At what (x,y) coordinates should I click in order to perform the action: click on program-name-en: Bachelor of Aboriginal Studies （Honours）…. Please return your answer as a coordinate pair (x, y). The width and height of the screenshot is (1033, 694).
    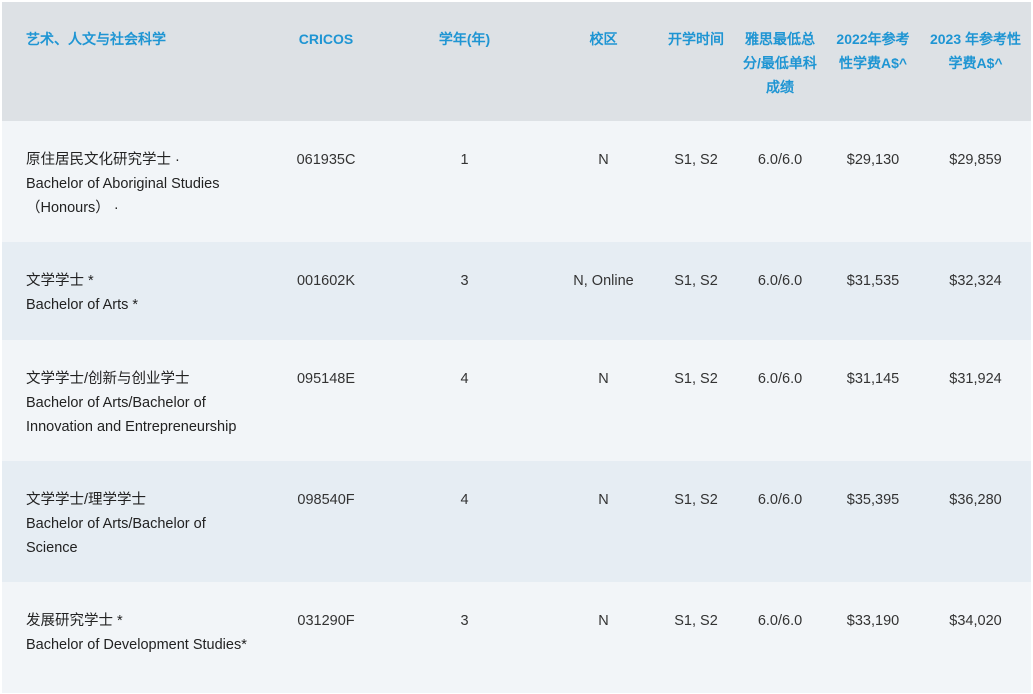
    Looking at the image, I should click on (123, 196).